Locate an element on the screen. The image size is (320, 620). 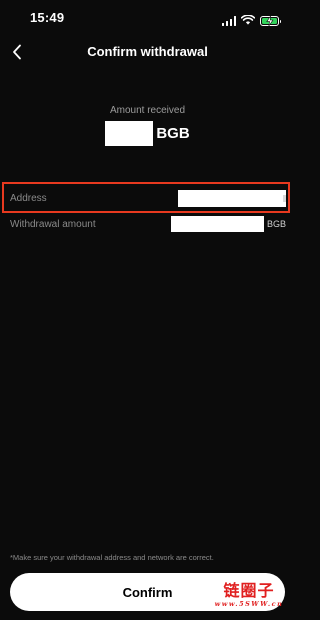
header: Confirm withdrawal is located at coordinates (147, 52).